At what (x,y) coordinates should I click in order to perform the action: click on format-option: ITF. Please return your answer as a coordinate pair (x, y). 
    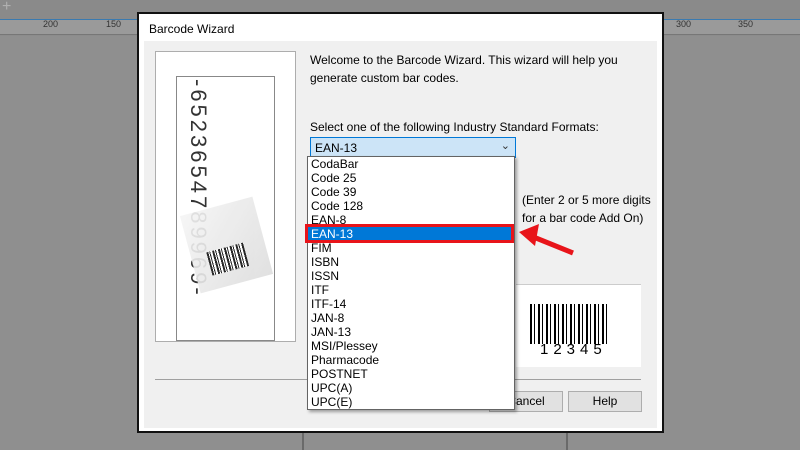
    Looking at the image, I should click on (411, 290).